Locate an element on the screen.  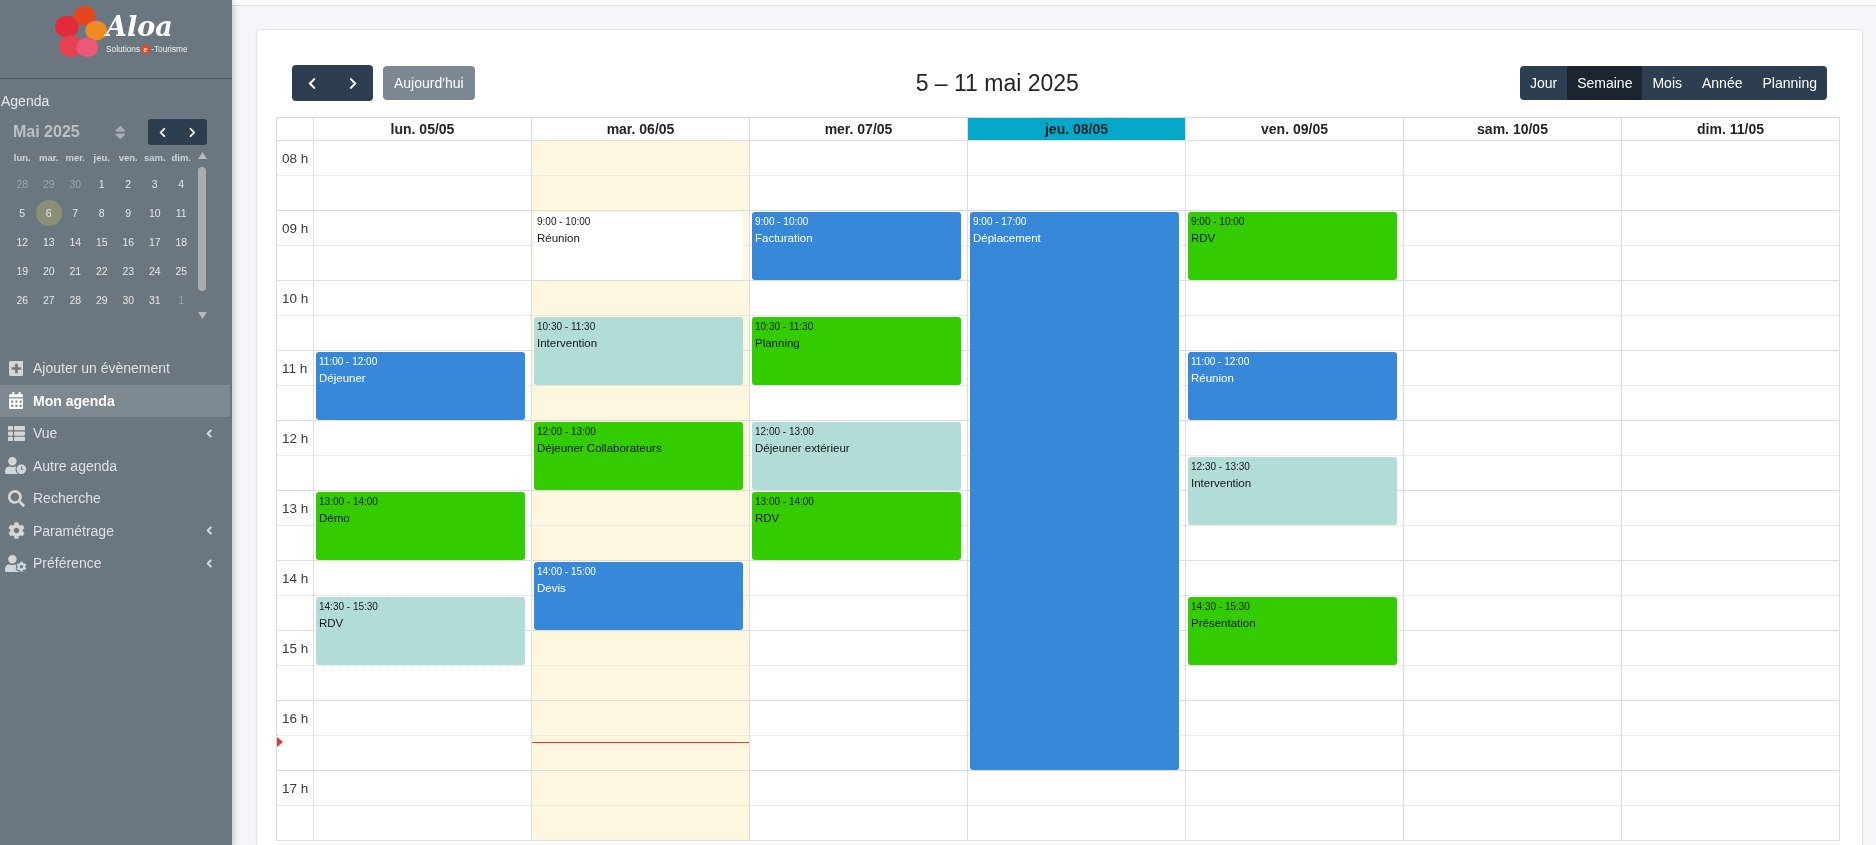
calendar-event: 14:00 - 15:00 Devis is located at coordinates (638, 596).